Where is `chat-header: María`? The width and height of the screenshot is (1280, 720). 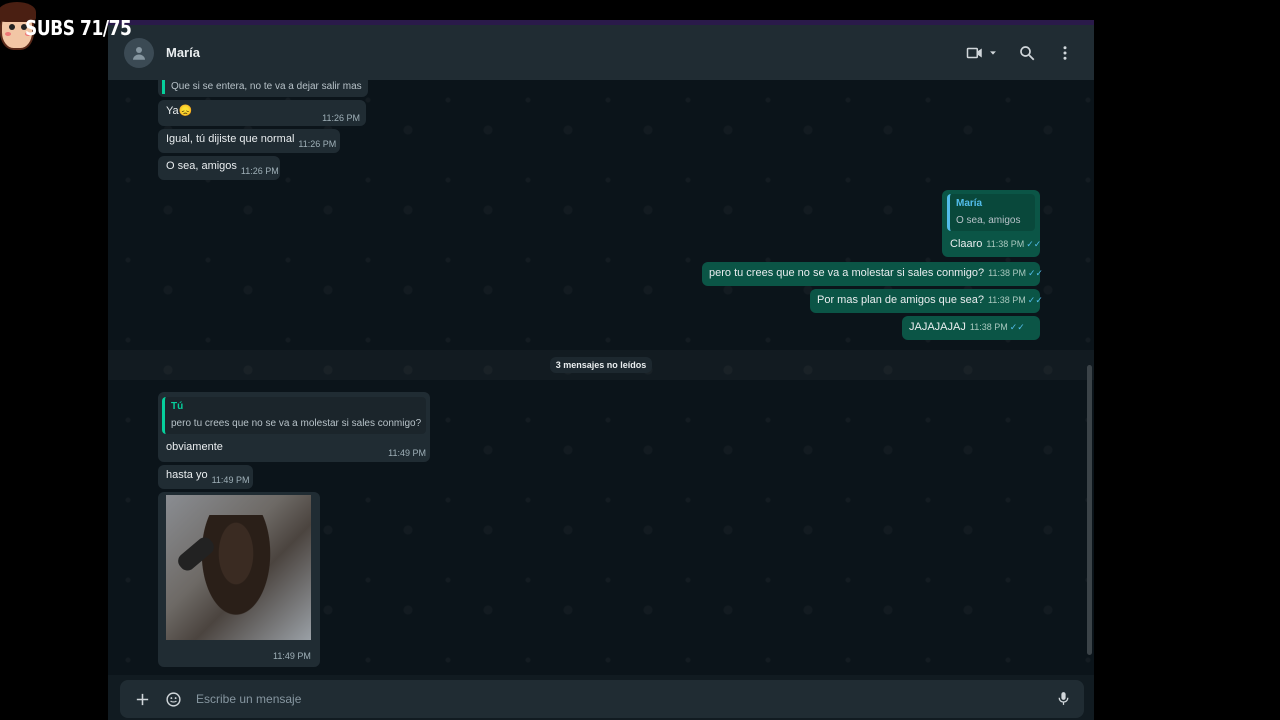 chat-header: María is located at coordinates (601, 52).